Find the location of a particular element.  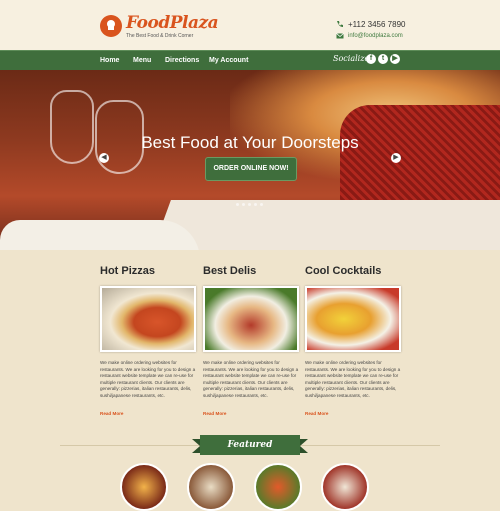

header is located at coordinates (250, 25).